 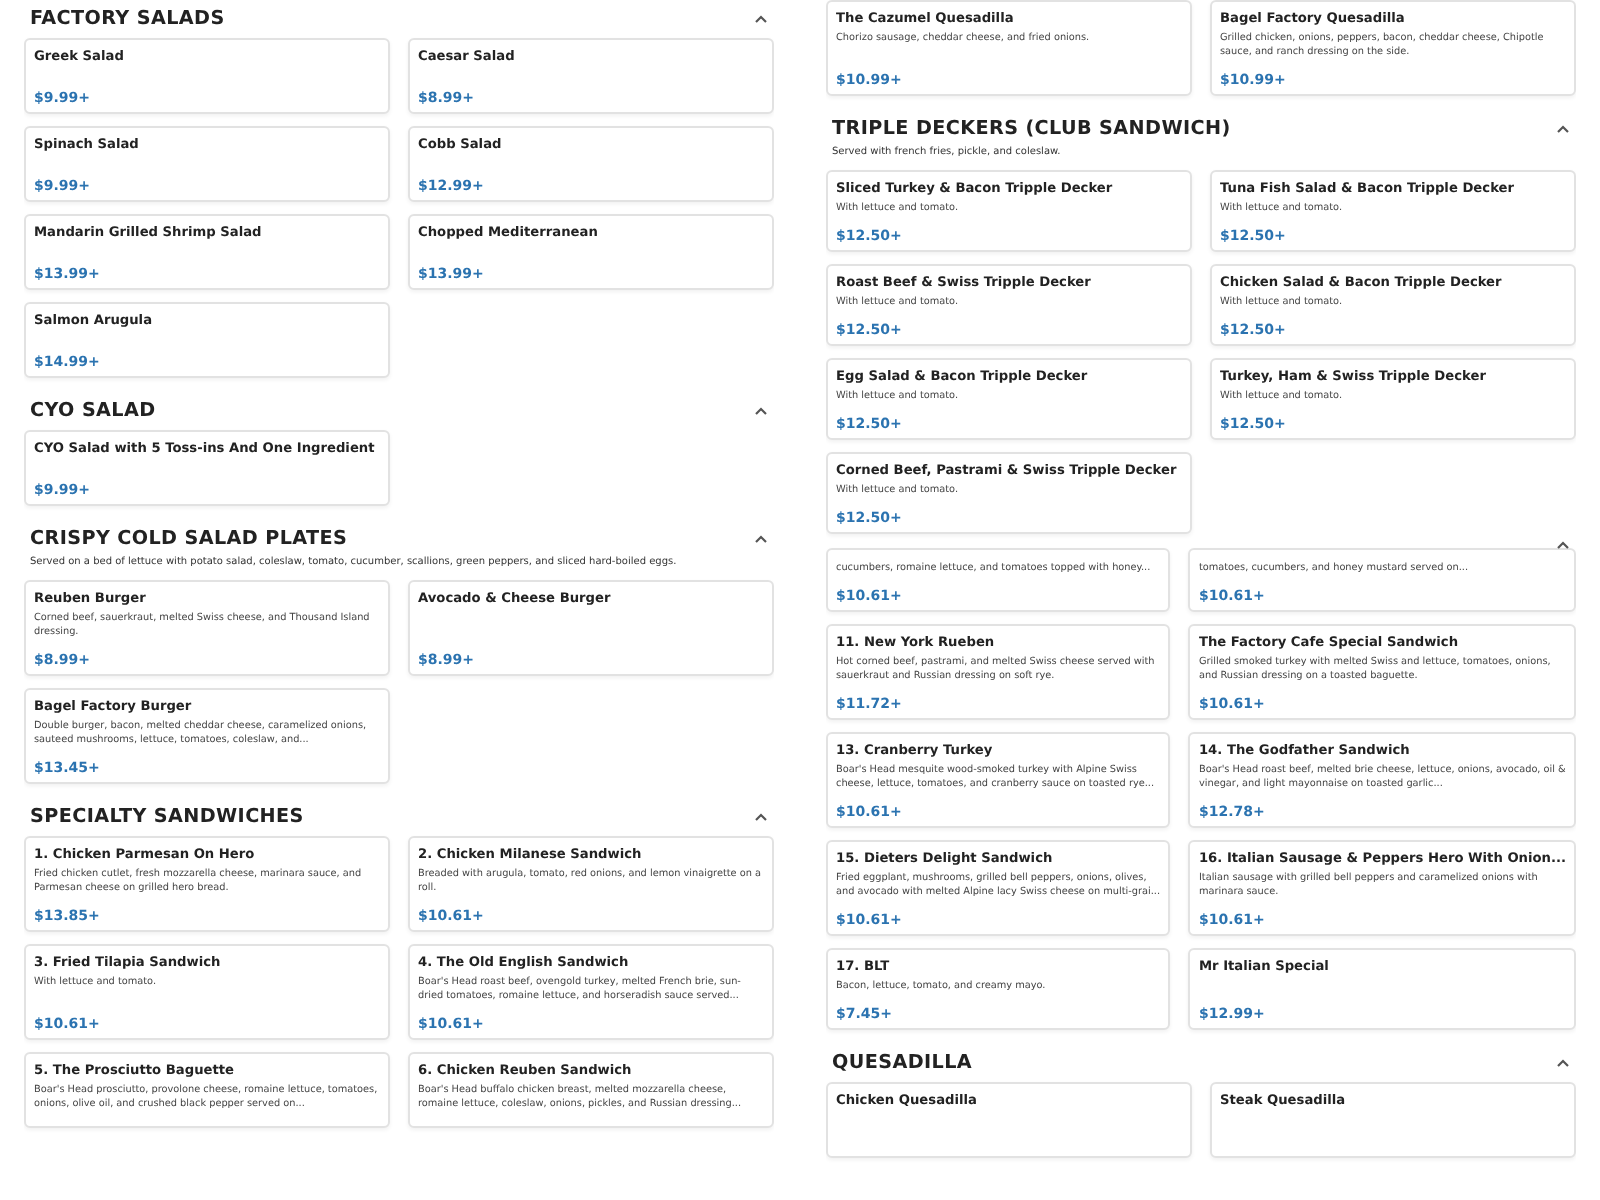 What do you see at coordinates (93, 411) in the screenshot?
I see `section-title: CYO SALAD` at bounding box center [93, 411].